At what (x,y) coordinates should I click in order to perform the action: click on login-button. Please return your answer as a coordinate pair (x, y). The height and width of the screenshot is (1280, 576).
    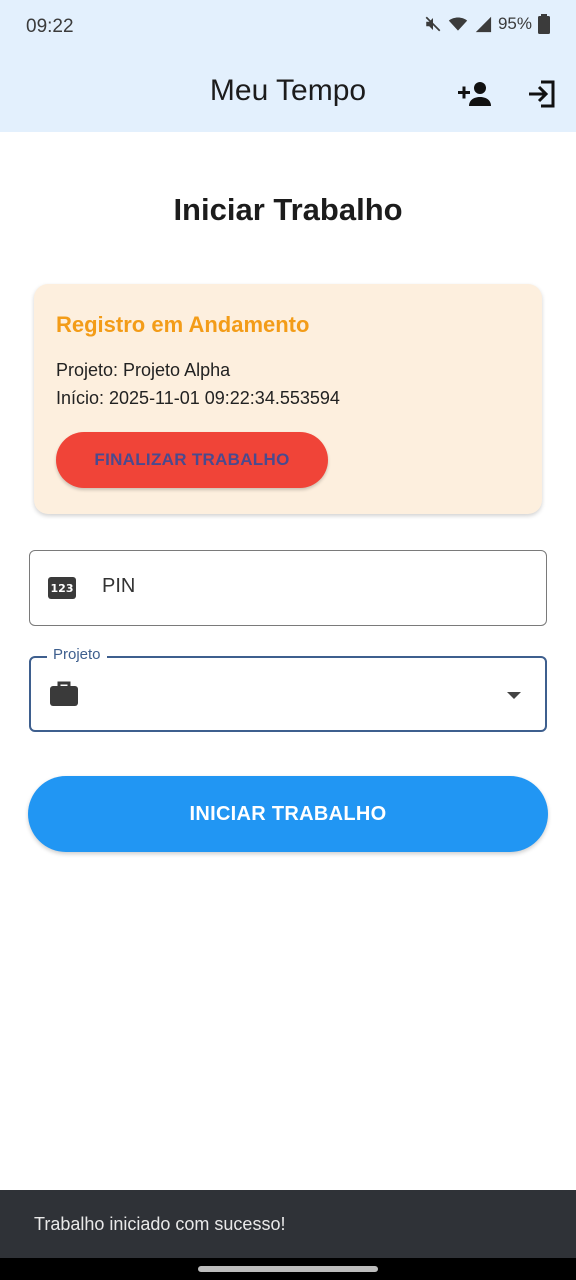
    Looking at the image, I should click on (542, 94).